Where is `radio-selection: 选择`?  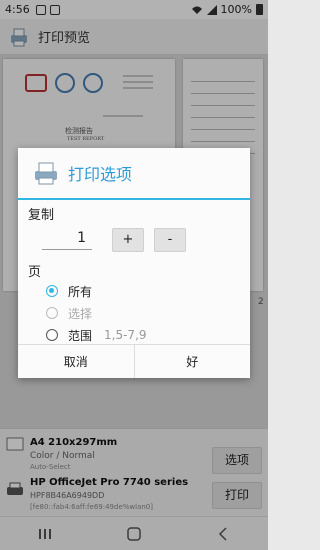 radio-selection: 选择 is located at coordinates (134, 313).